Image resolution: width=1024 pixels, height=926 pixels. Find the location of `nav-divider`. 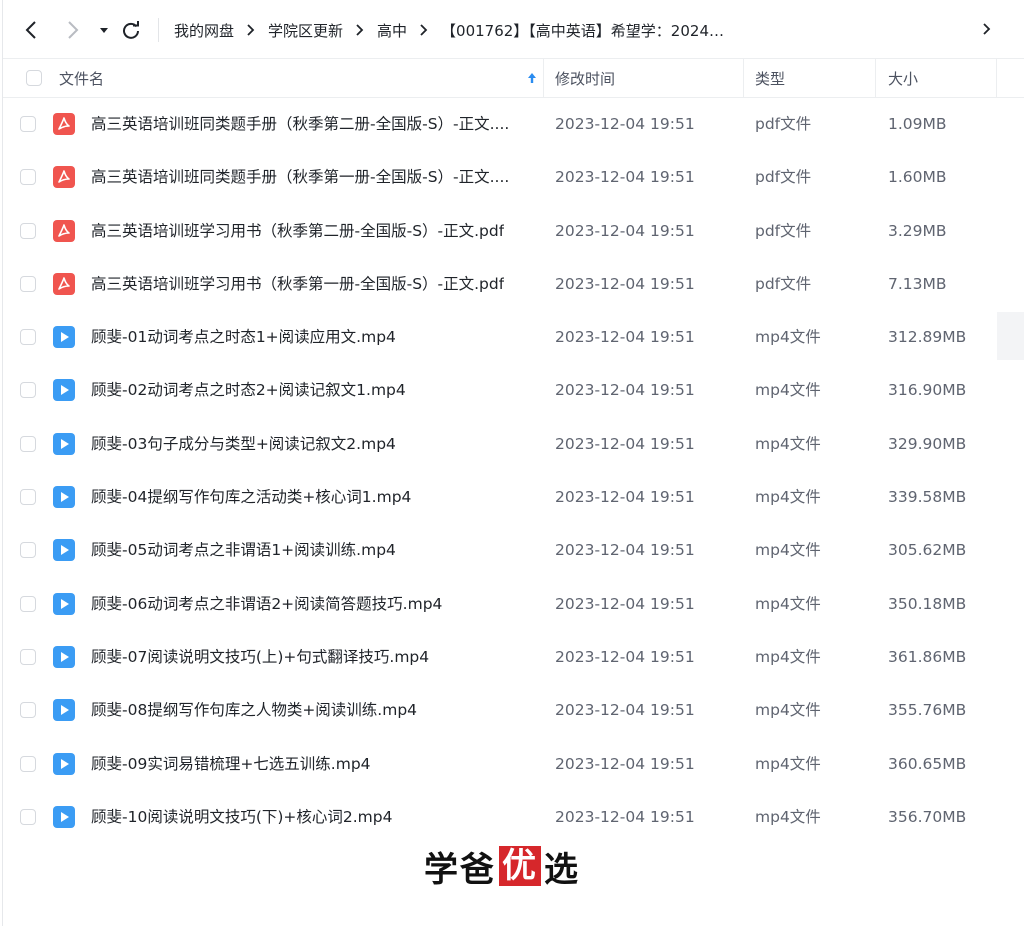

nav-divider is located at coordinates (158, 30).